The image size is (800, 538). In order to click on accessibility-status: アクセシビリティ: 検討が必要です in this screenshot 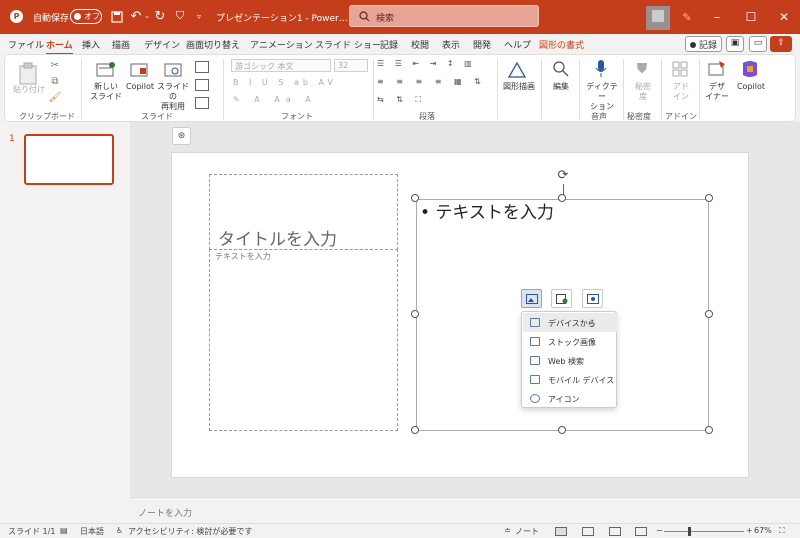, I will do `click(190, 531)`.